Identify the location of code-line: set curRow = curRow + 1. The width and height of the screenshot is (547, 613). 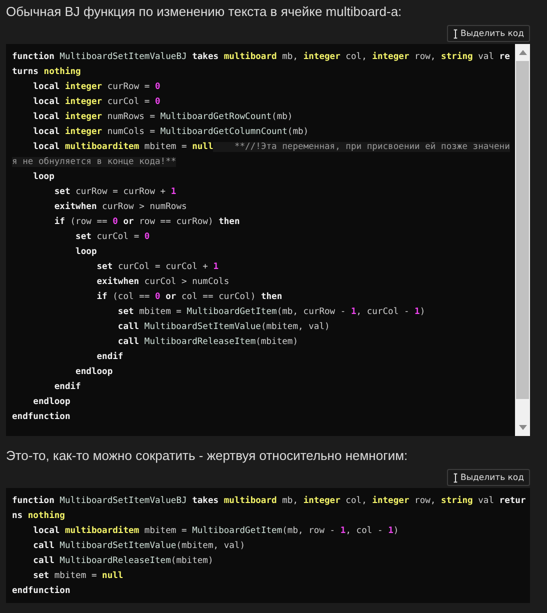
(114, 192).